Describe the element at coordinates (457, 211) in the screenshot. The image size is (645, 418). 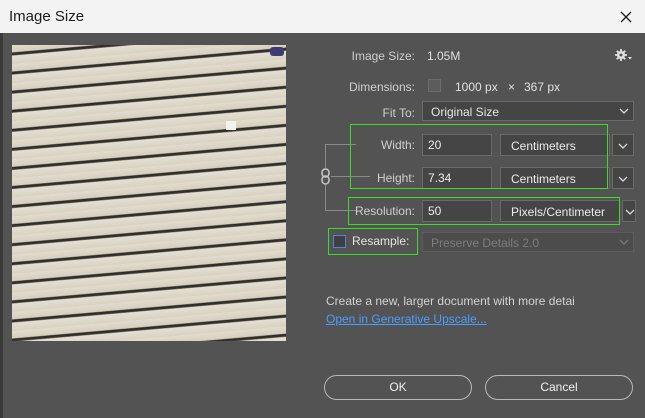
I see `resolution-input: 50` at that location.